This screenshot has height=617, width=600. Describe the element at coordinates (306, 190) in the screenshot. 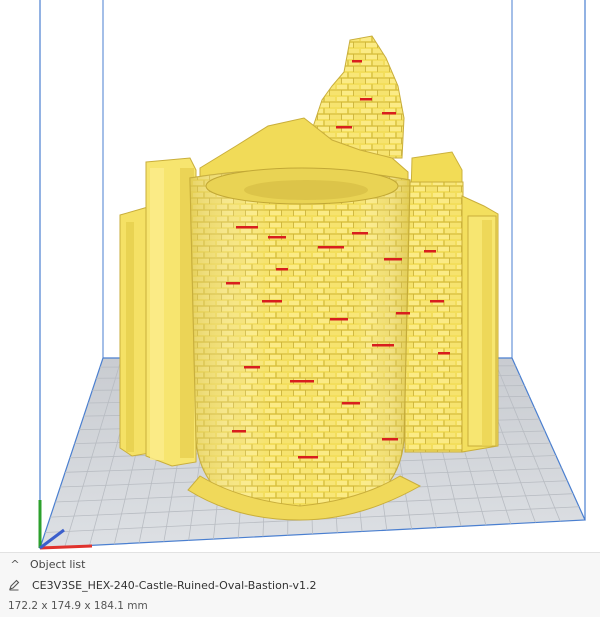

I see `model-tower-opening` at that location.